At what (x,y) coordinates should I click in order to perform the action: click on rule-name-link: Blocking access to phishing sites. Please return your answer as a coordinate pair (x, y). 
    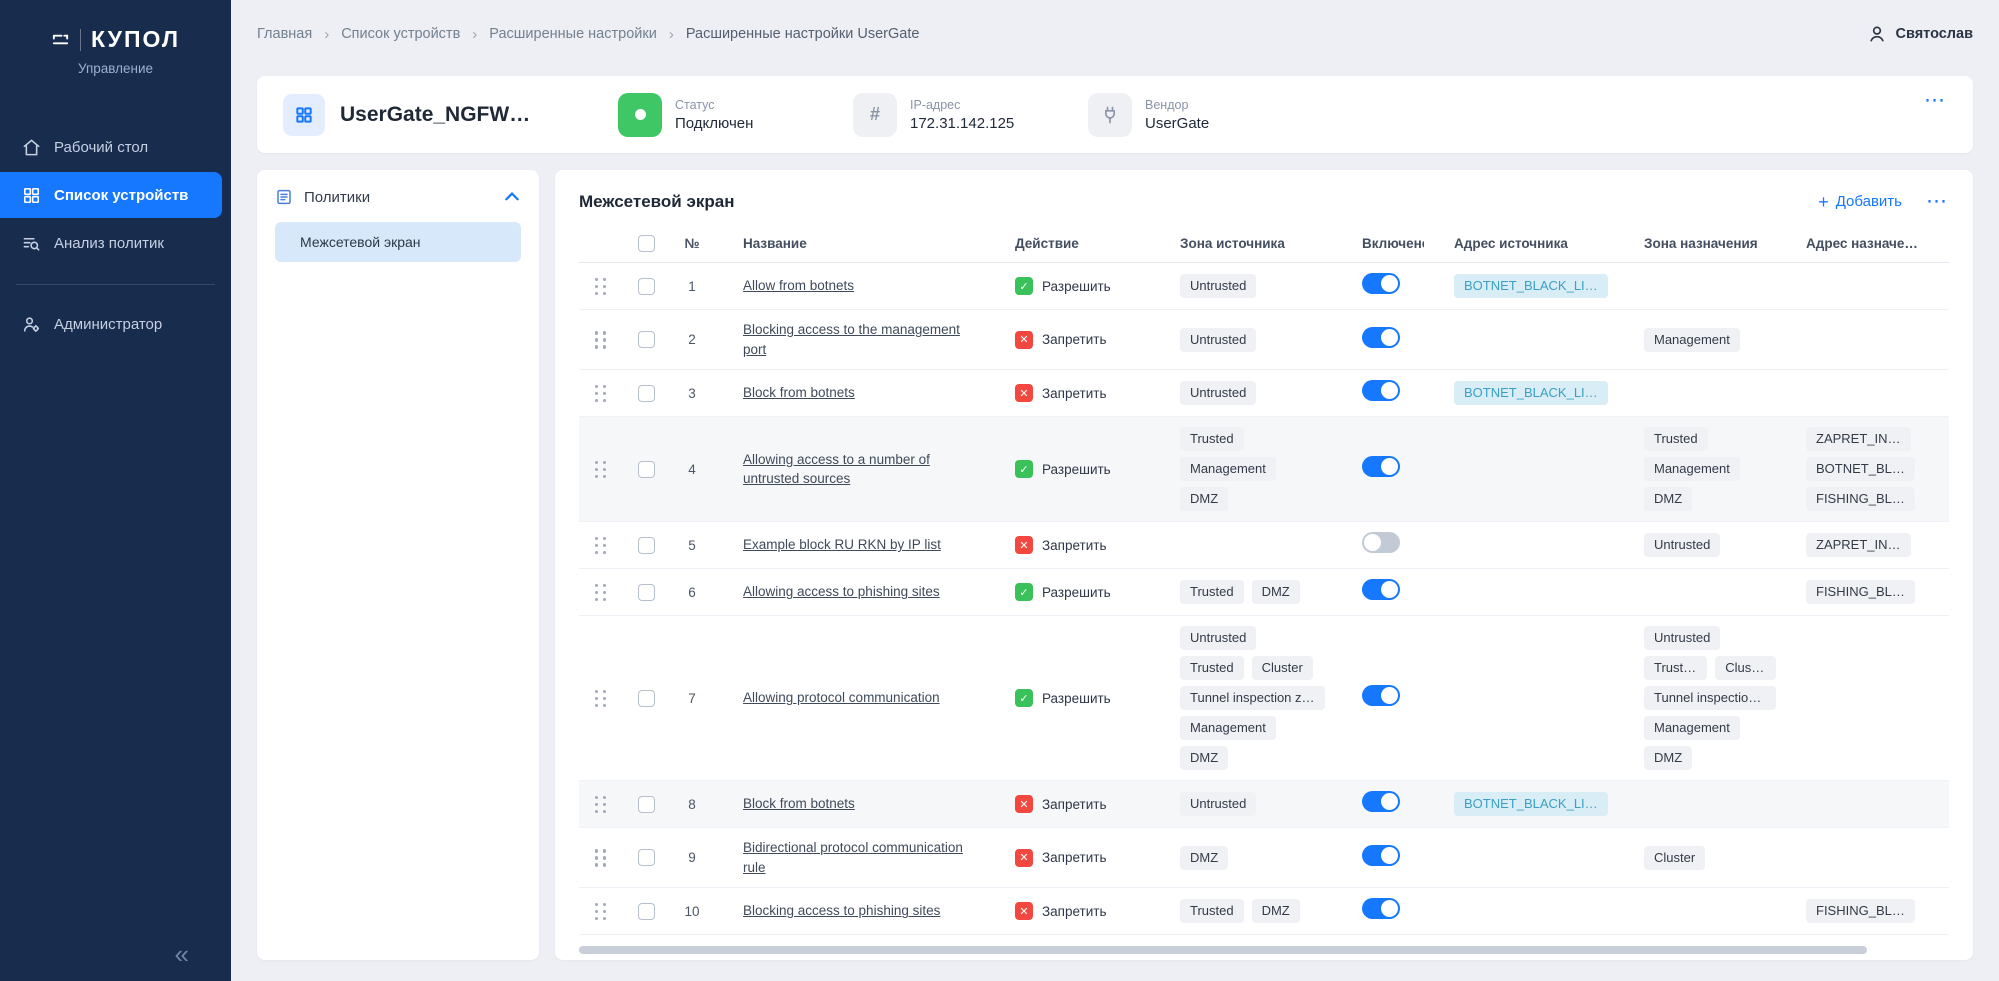
    Looking at the image, I should click on (848, 911).